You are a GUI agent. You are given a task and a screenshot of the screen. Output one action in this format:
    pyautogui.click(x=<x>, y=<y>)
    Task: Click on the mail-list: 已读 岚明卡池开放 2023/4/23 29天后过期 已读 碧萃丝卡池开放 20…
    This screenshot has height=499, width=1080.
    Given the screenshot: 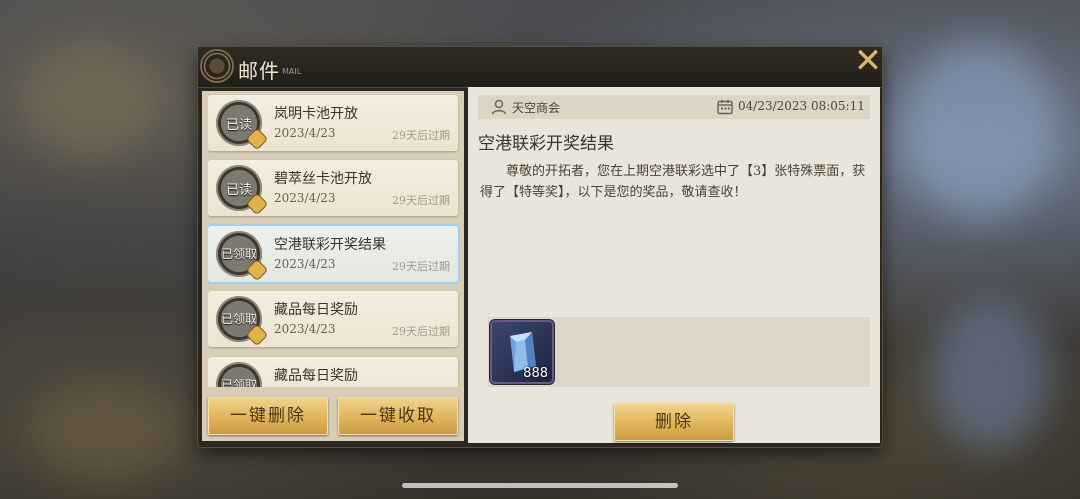 What is the action you would take?
    pyautogui.click(x=334, y=239)
    